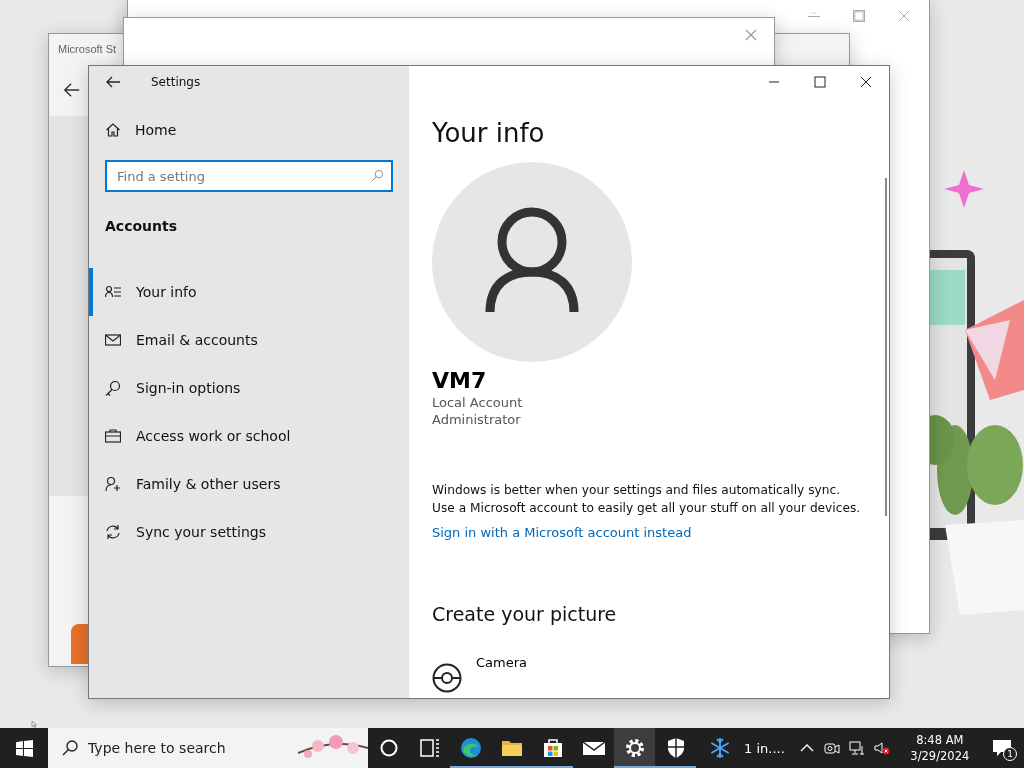 Image resolution: width=1024 pixels, height=768 pixels. What do you see at coordinates (70, 748) in the screenshot?
I see `search-icon` at bounding box center [70, 748].